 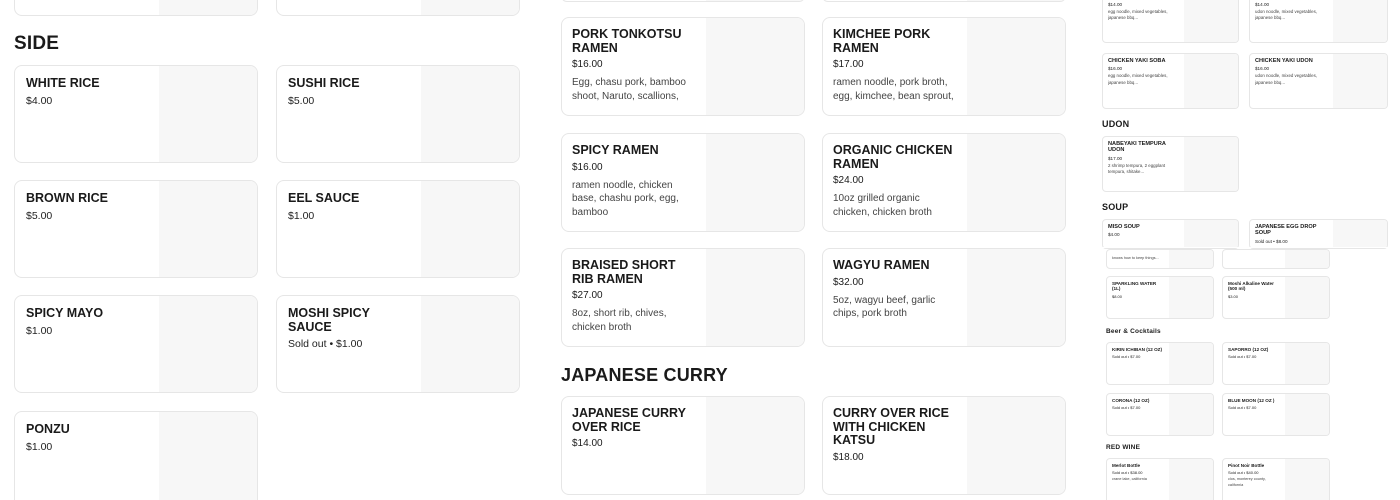 I want to click on menu-item-white-rice: WHITE RICE $4.00, so click(x=136, y=114).